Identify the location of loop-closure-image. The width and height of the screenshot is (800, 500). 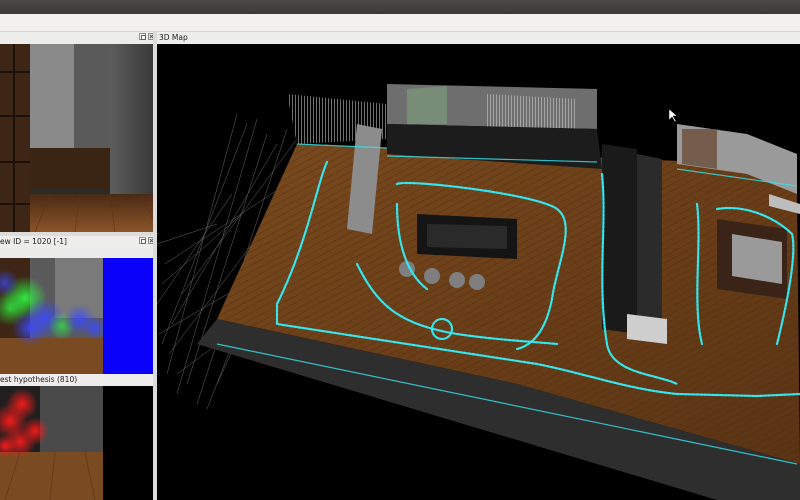
(77, 316).